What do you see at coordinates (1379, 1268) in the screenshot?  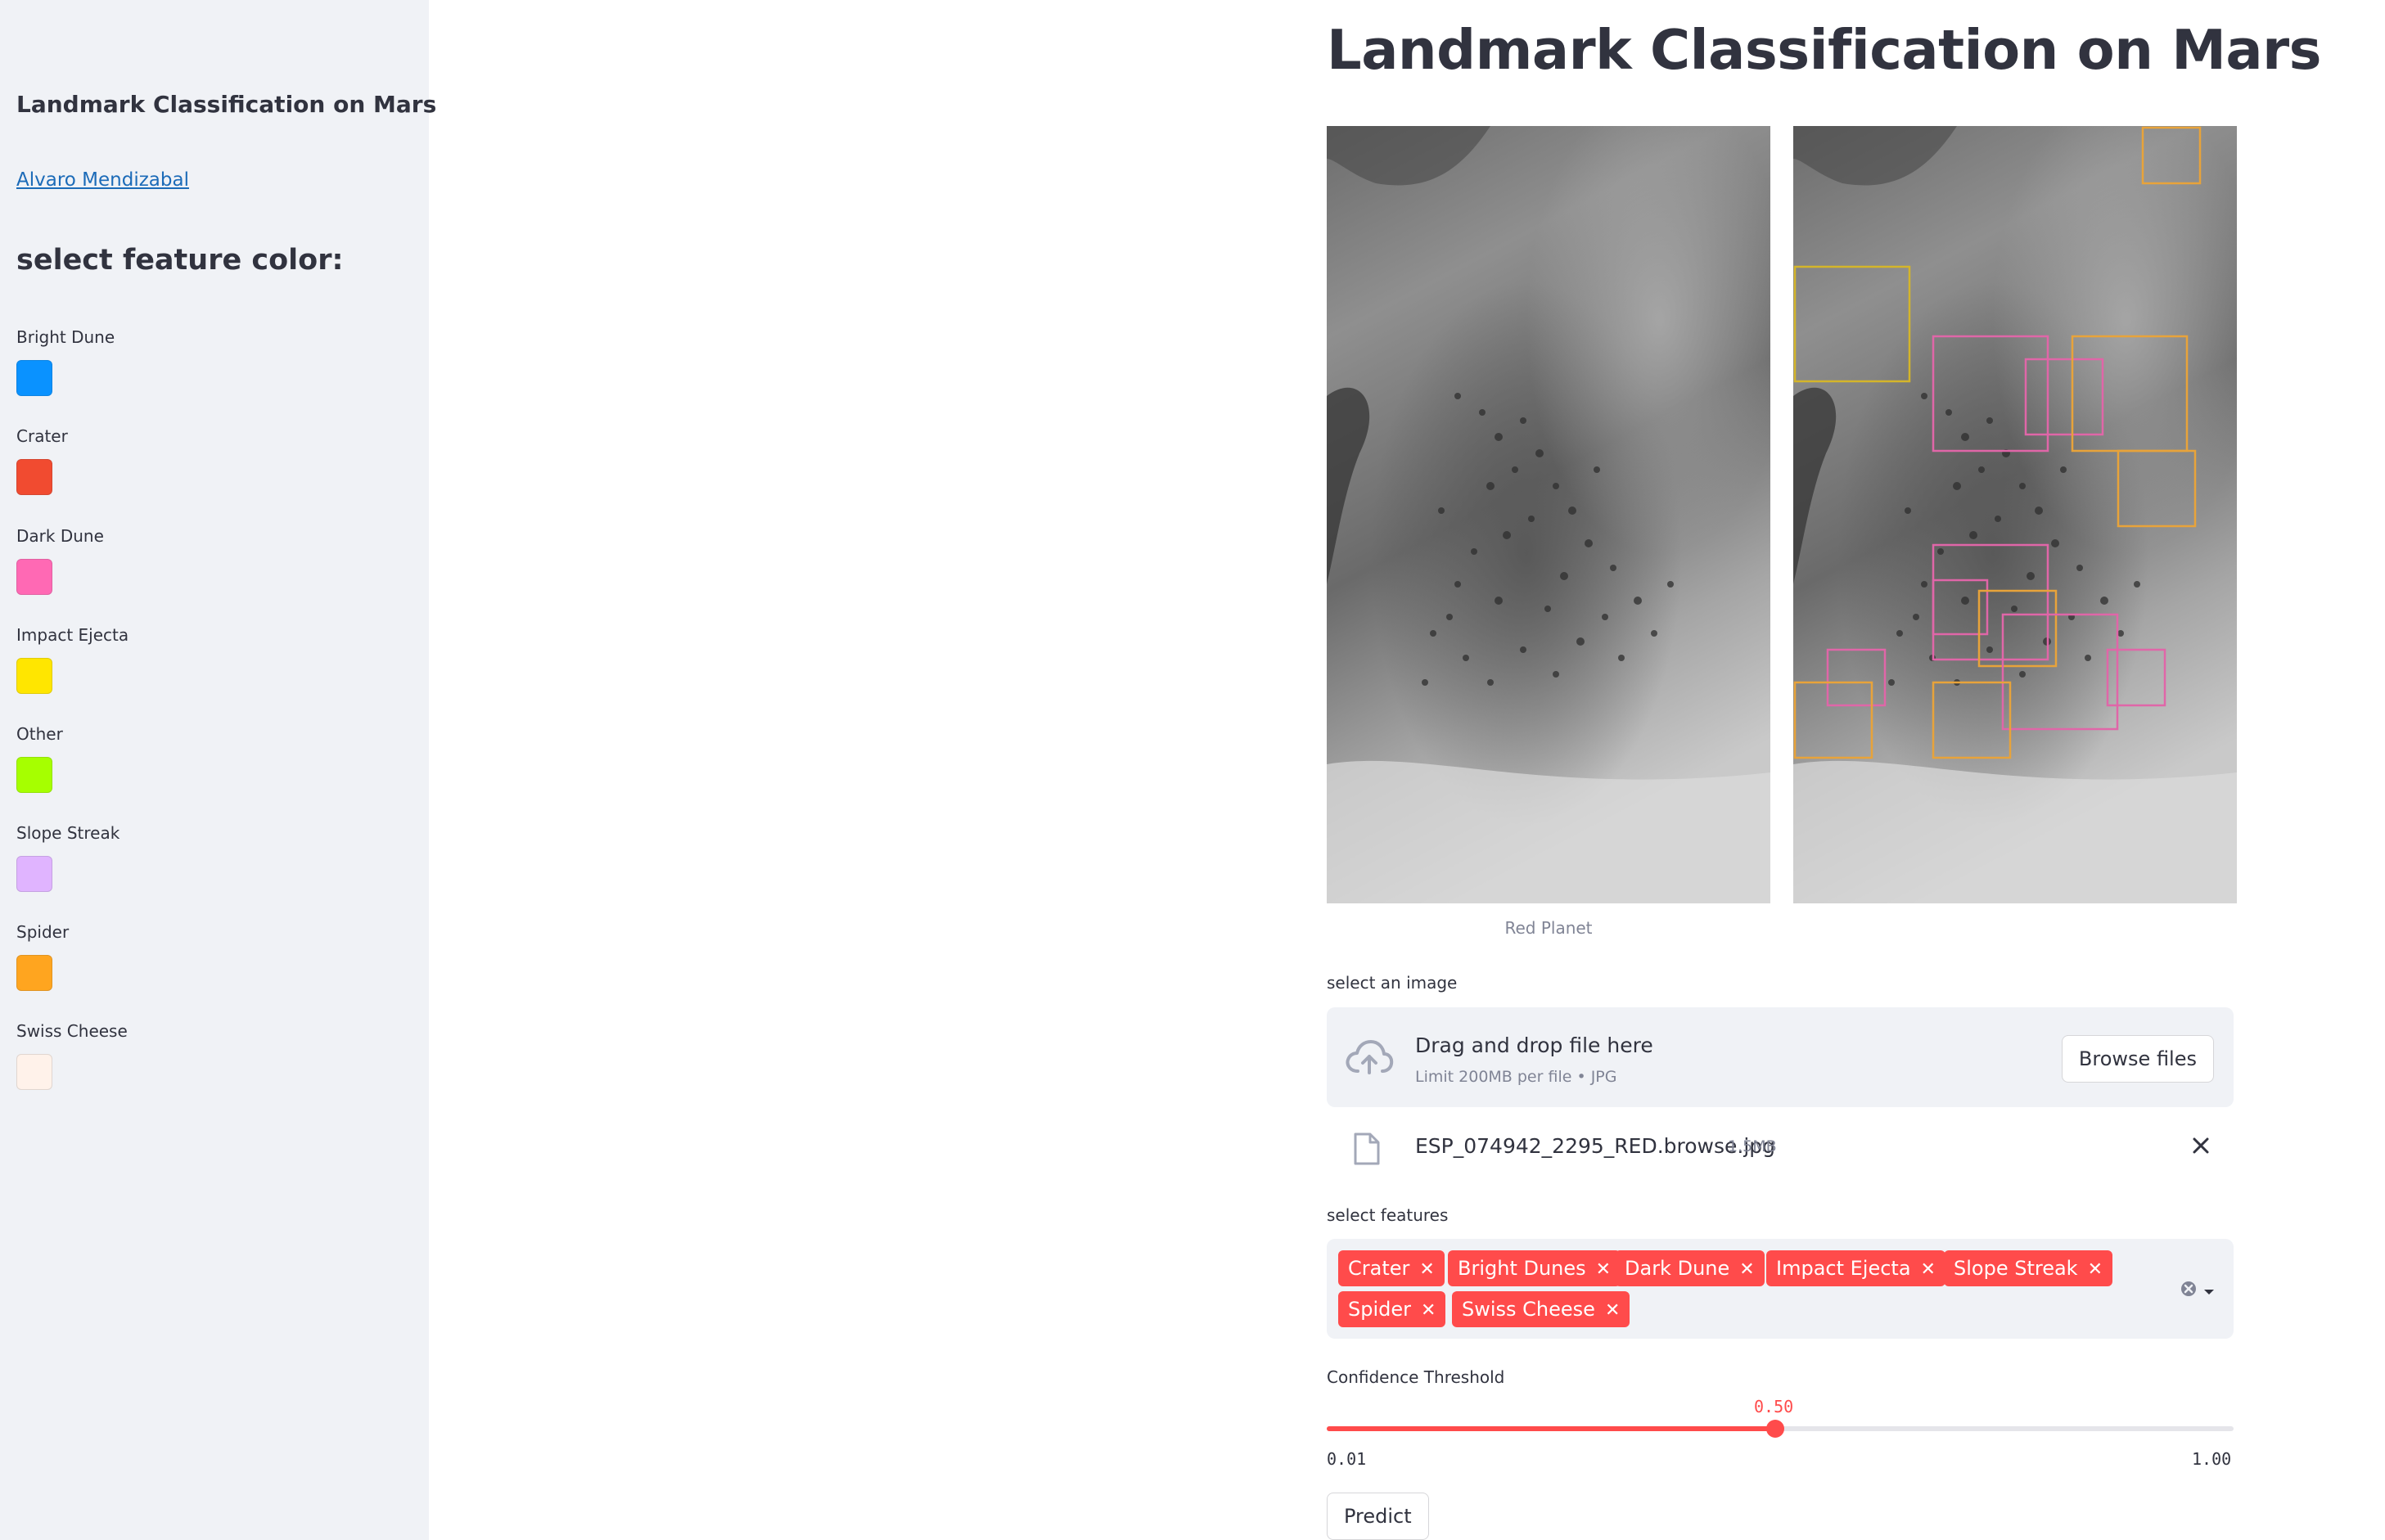 I see `tag-label: Crater` at bounding box center [1379, 1268].